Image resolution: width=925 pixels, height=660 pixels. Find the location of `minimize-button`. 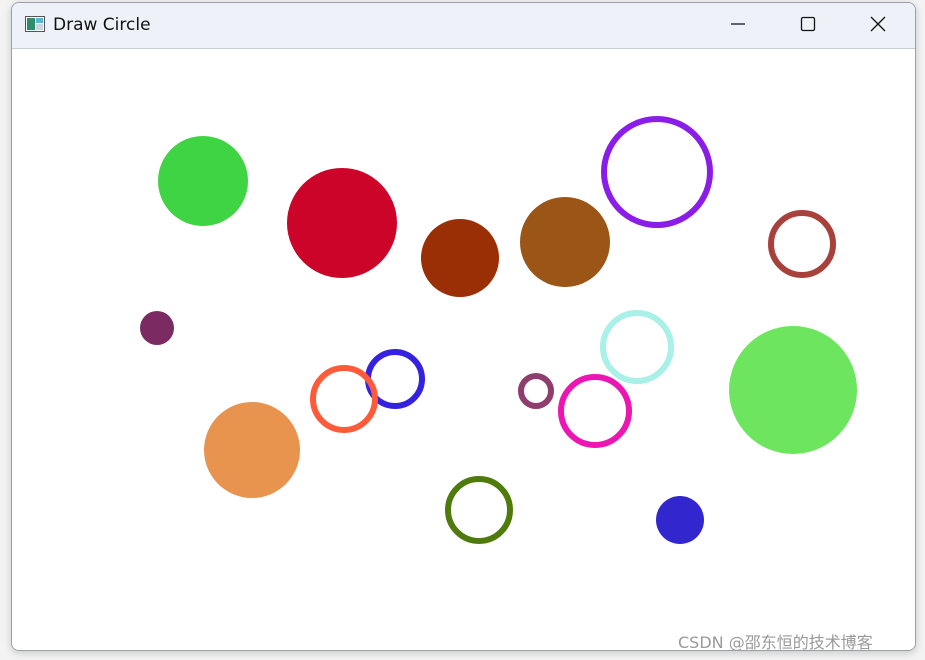

minimize-button is located at coordinates (738, 25).